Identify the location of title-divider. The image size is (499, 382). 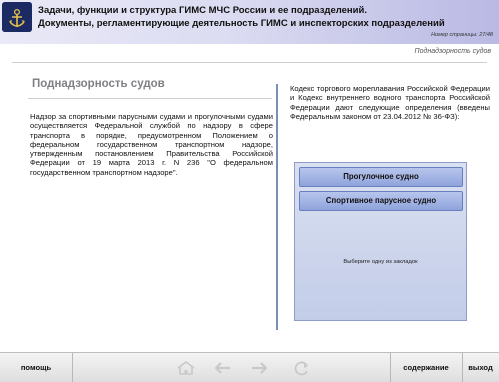
(150, 98).